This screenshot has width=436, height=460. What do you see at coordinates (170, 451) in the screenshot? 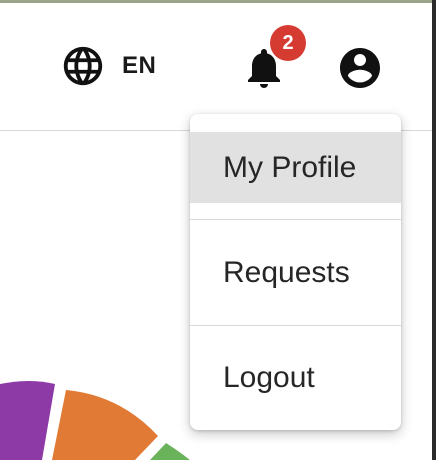
I see `chart-segment-green` at bounding box center [170, 451].